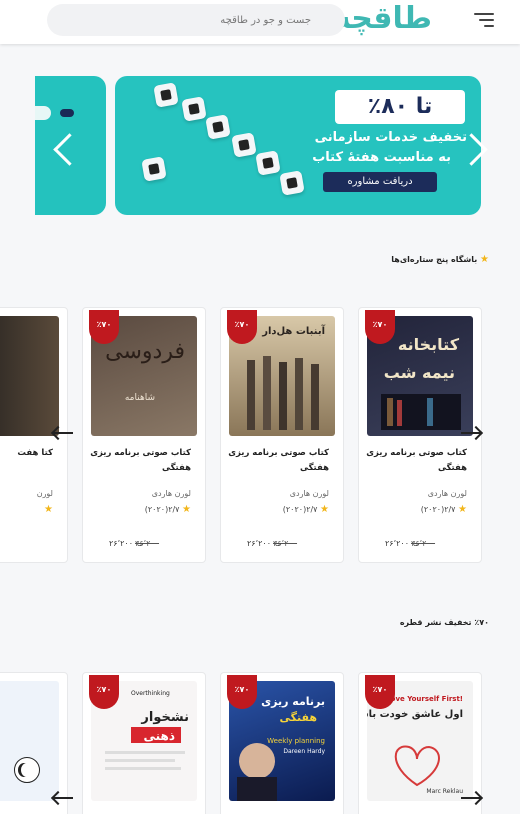 This screenshot has width=520, height=814. I want to click on cover-text: برنامه ریزی, so click(293, 701).